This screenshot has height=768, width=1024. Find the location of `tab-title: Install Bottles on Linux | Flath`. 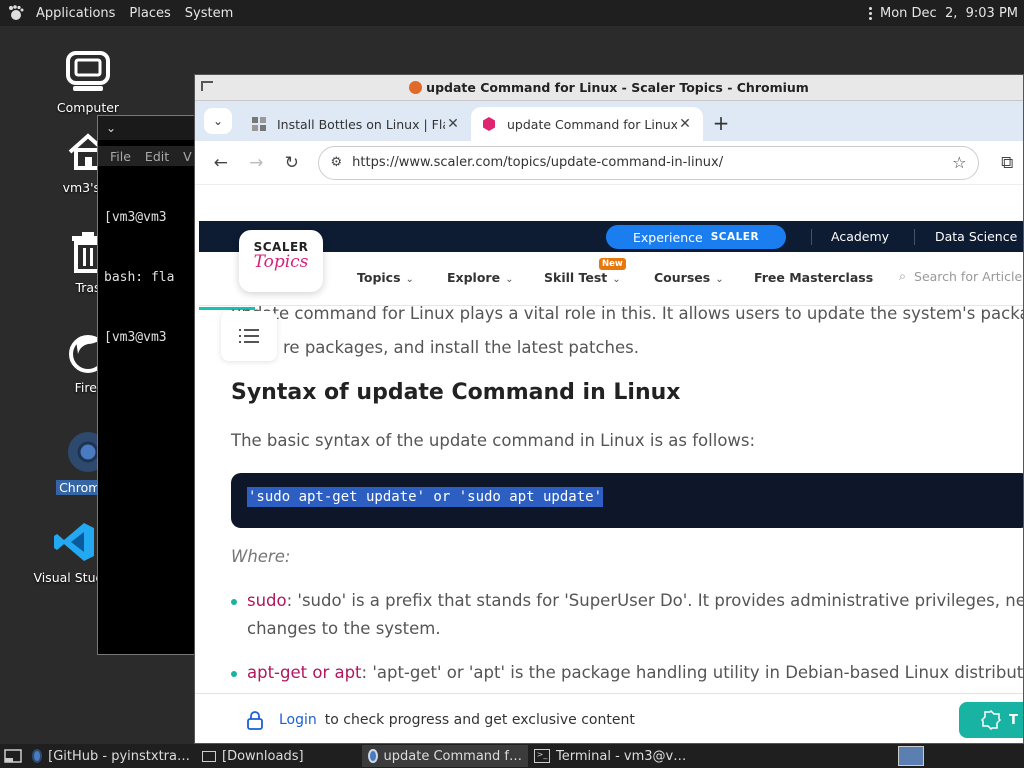

tab-title: Install Bottles on Linux | Flath is located at coordinates (361, 124).